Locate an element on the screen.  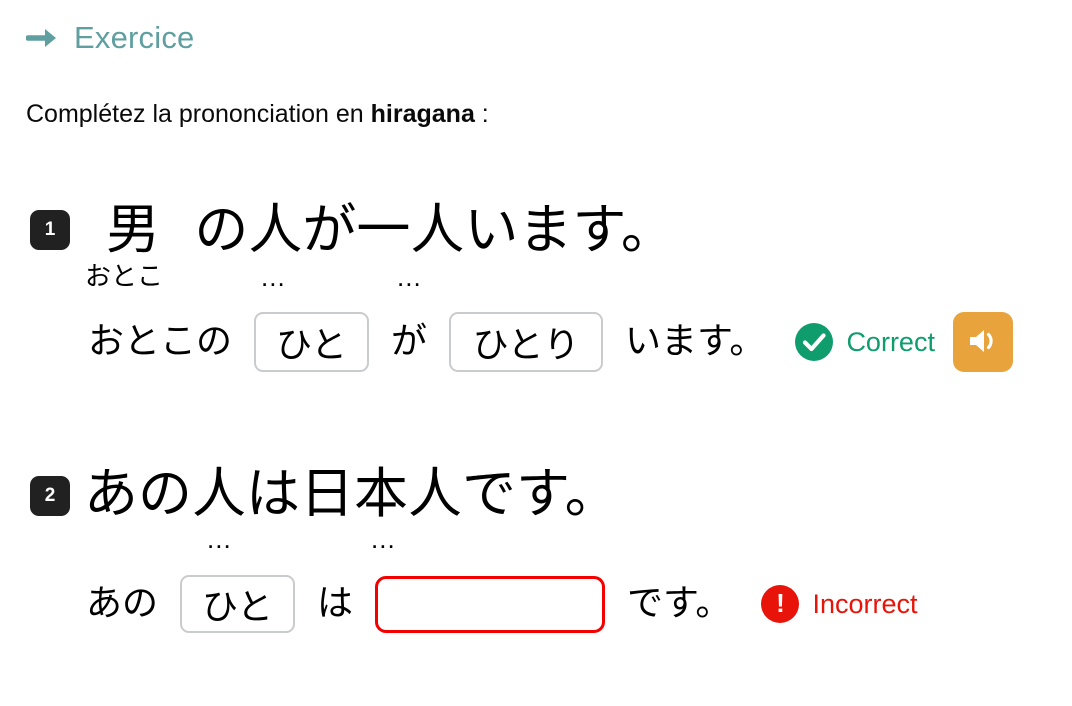
instruction-prefix: Complétez la prononciation en is located at coordinates (198, 114).